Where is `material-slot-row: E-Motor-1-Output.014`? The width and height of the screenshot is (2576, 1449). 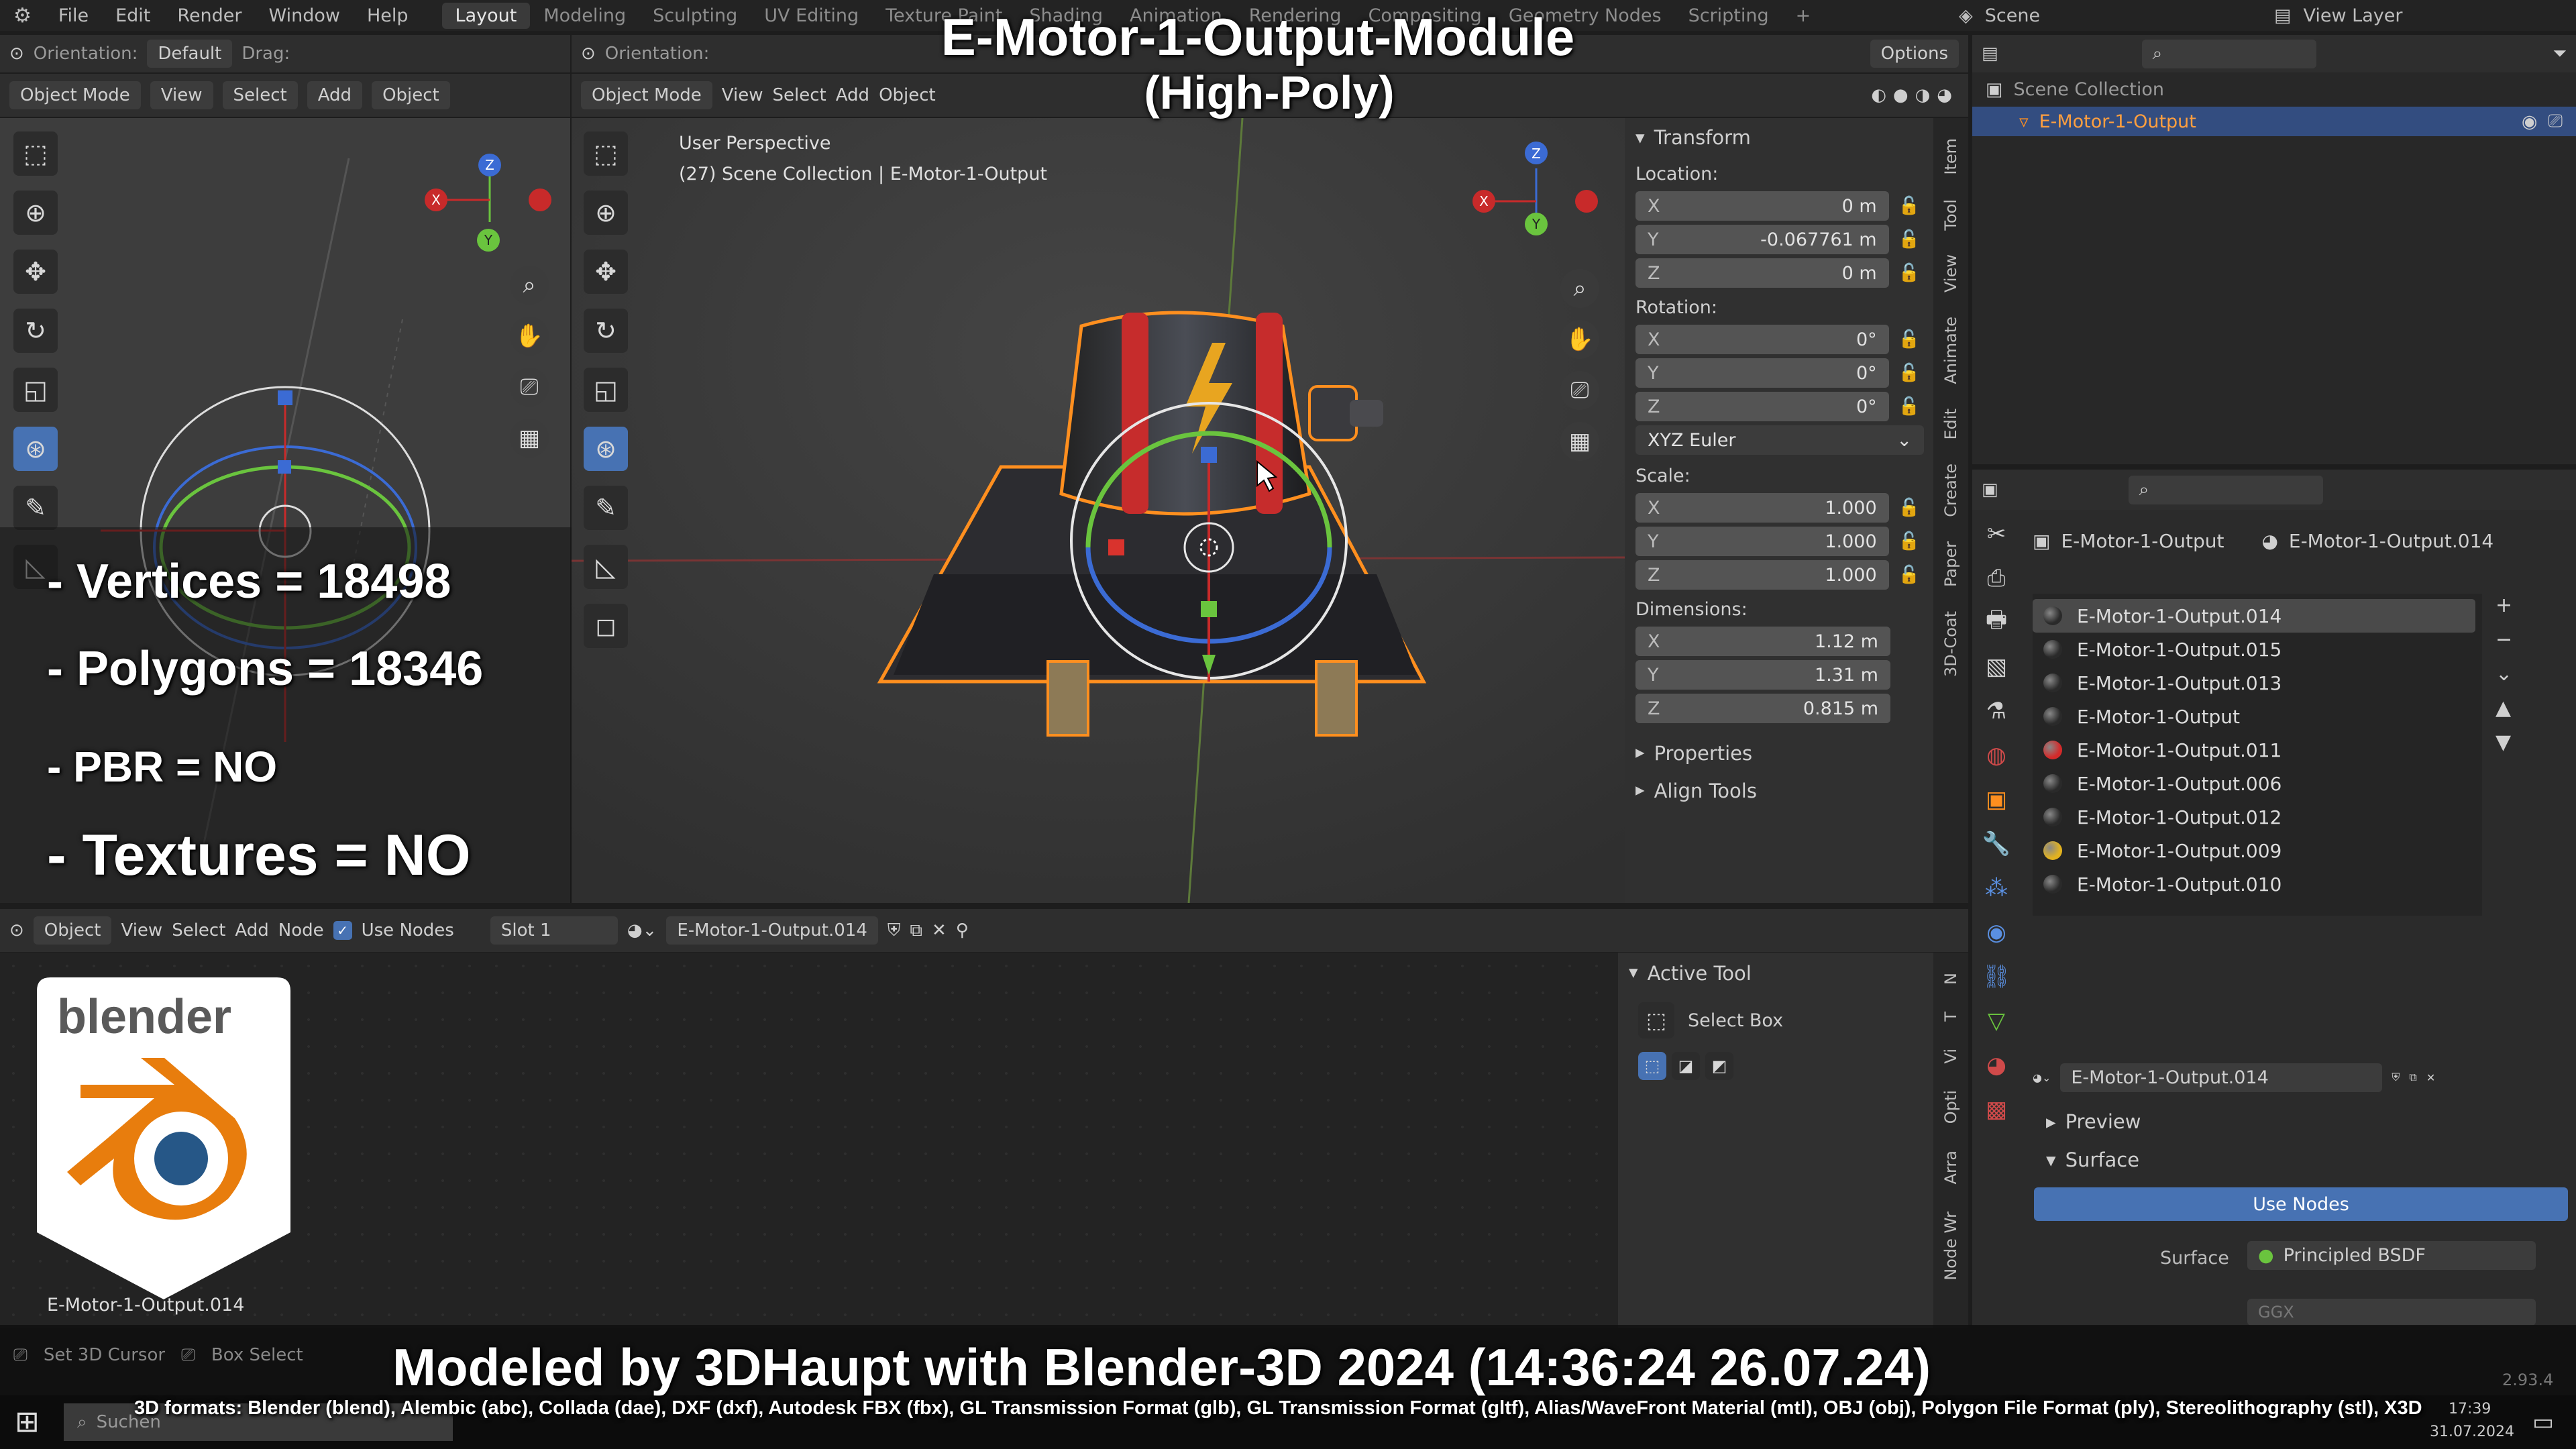
material-slot-row: E-Motor-1-Output.014 is located at coordinates (2254, 616).